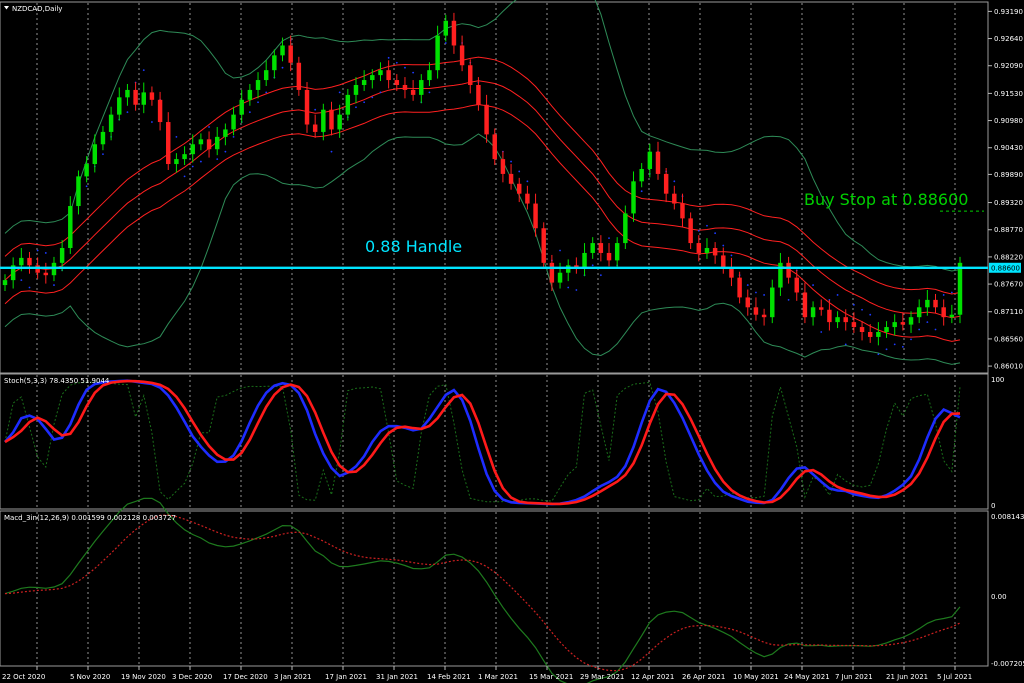  What do you see at coordinates (1008, 230) in the screenshot?
I see `price-tick-label: 0.88770` at bounding box center [1008, 230].